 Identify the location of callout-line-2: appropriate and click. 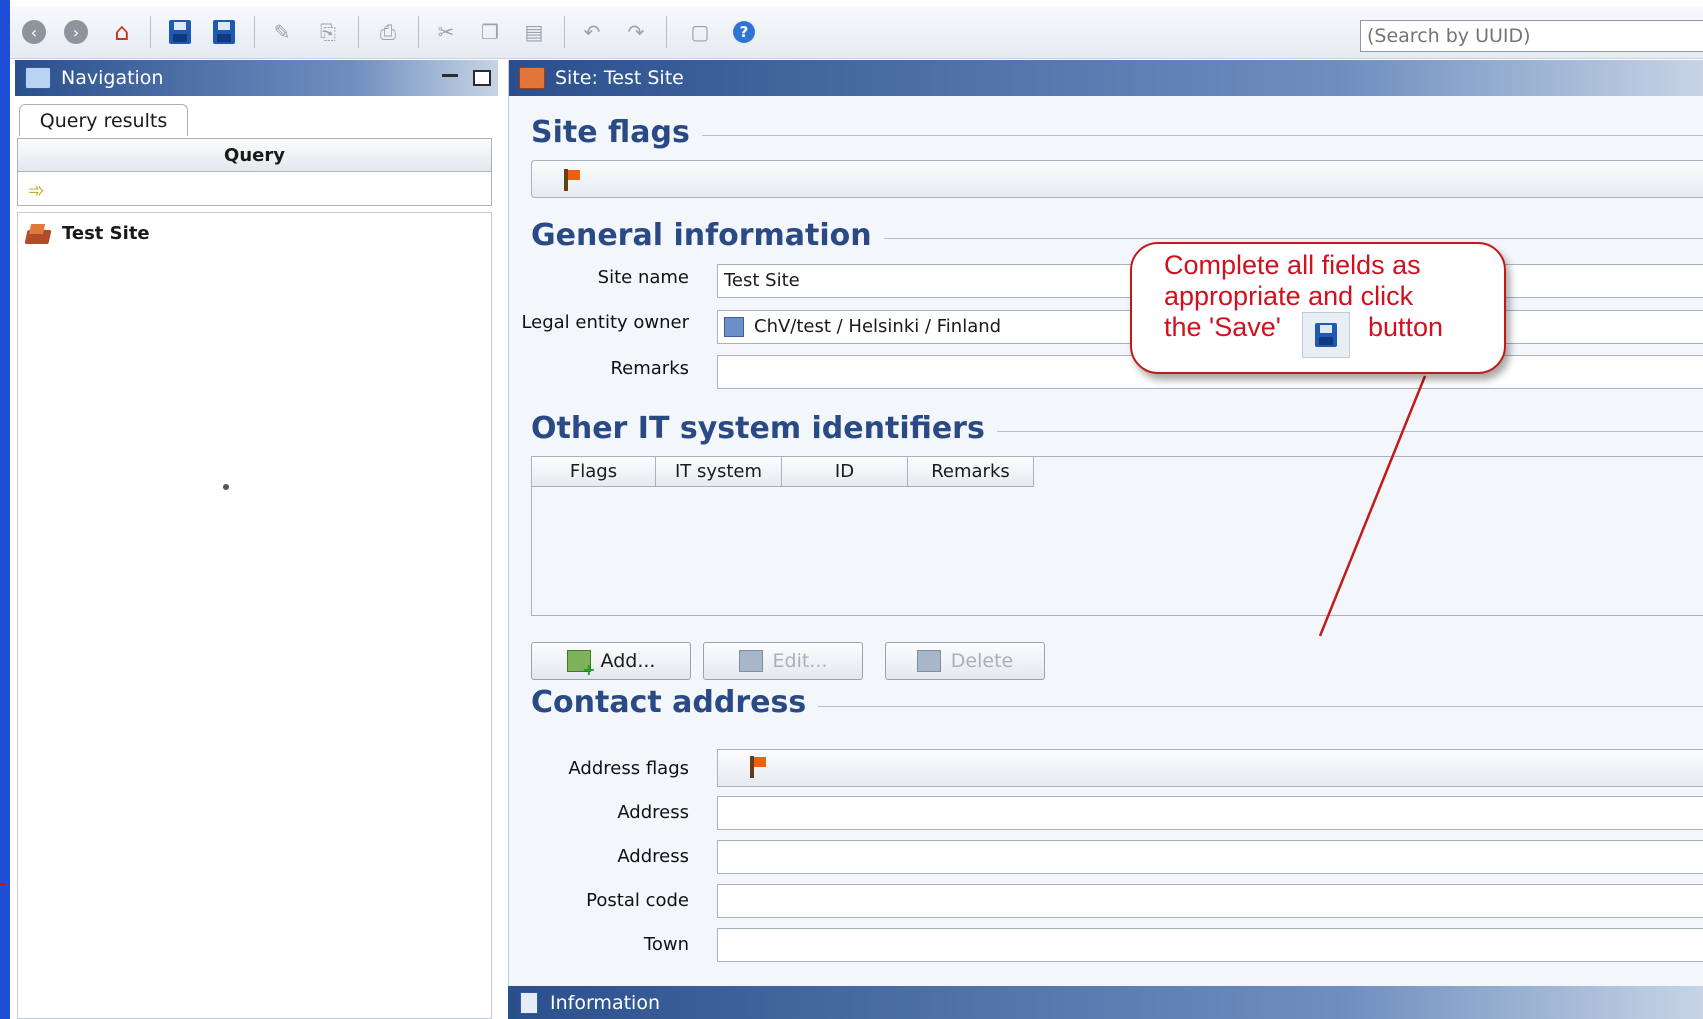
(1289, 296).